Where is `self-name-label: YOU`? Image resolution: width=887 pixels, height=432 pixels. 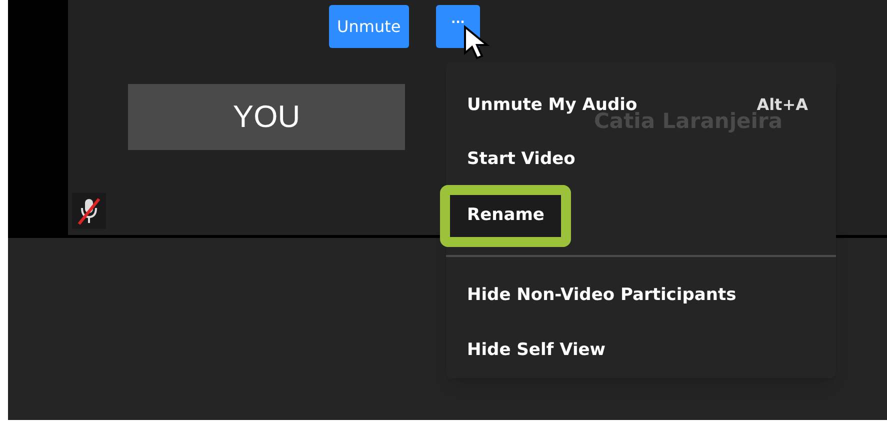
self-name-label: YOU is located at coordinates (266, 117).